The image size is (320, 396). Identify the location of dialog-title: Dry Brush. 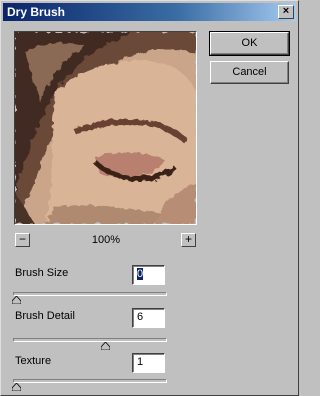
(36, 12).